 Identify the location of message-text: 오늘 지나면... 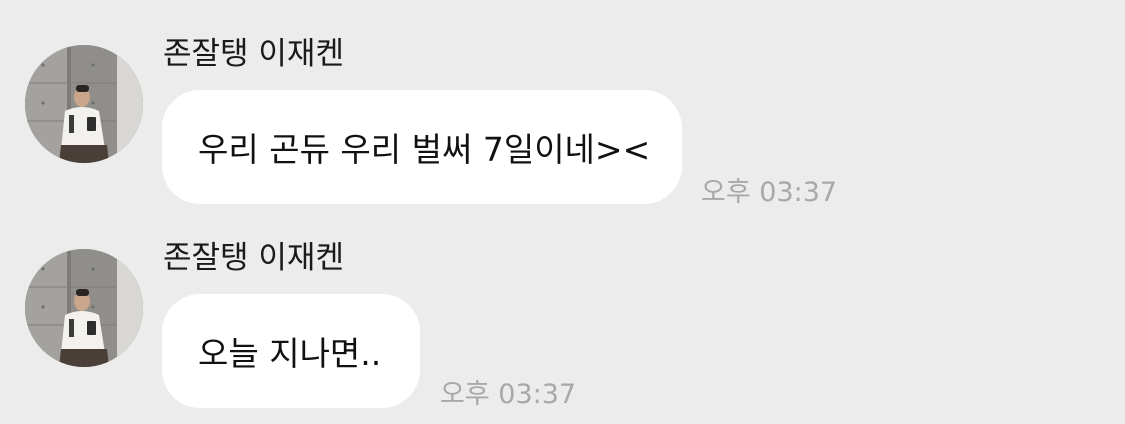
(290, 353).